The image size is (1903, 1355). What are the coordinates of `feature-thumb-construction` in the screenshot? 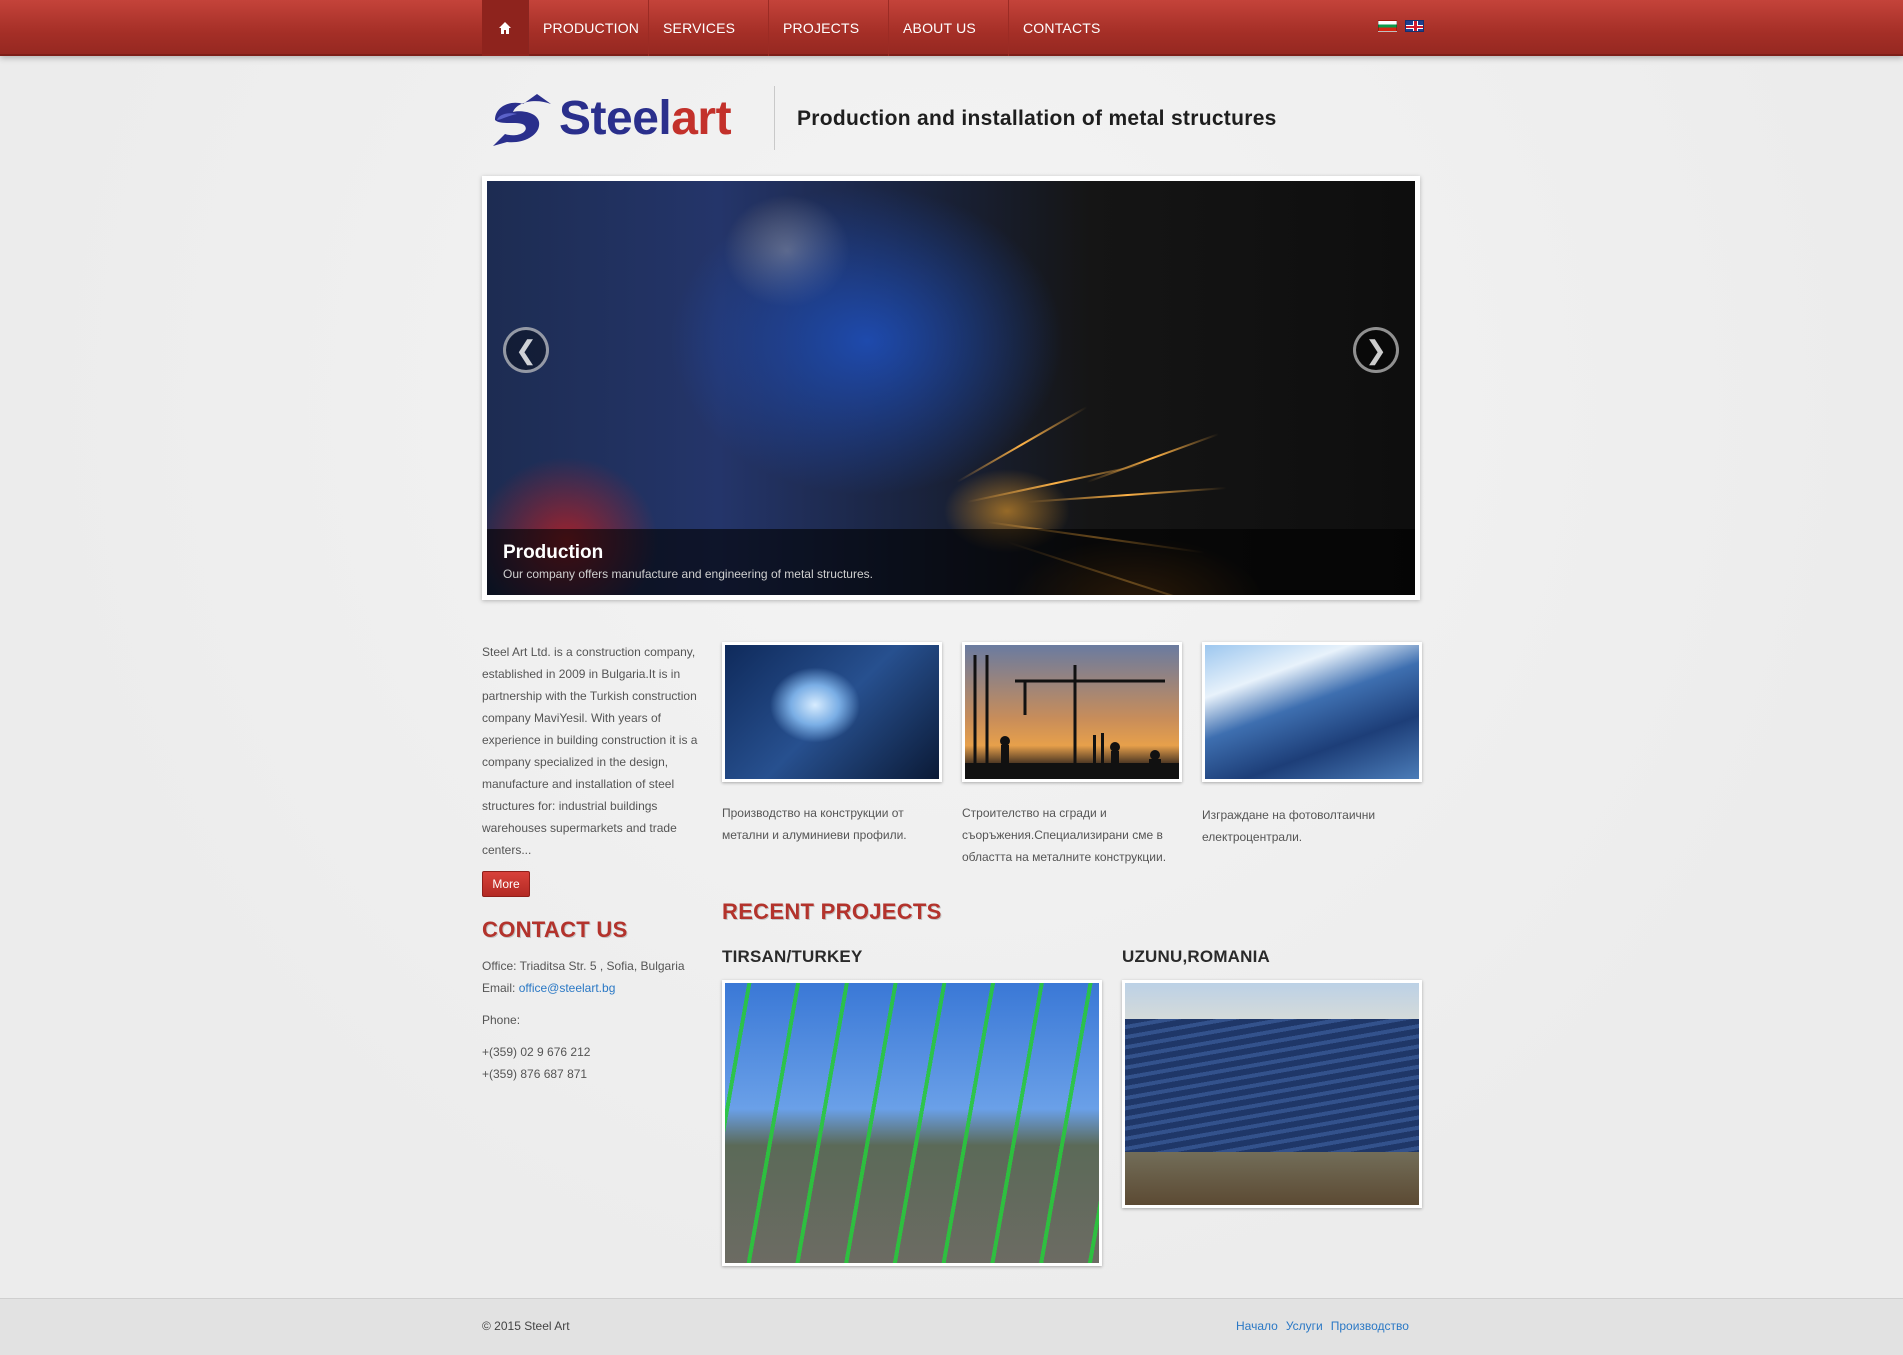 It's located at (1072, 712).